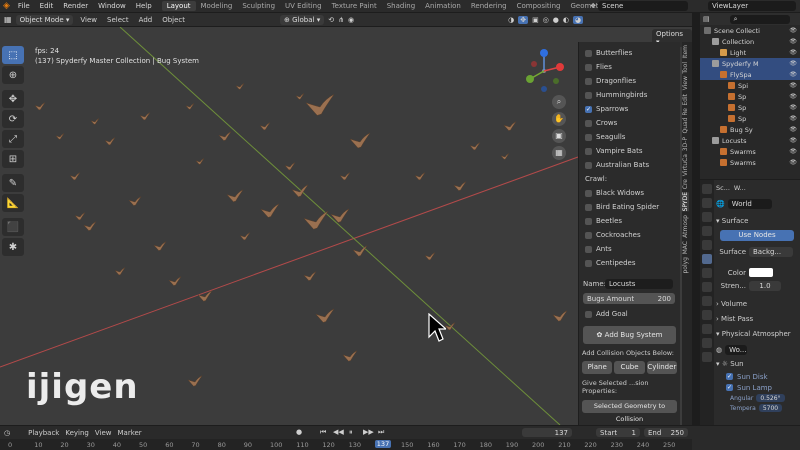 The width and height of the screenshot is (800, 450). Describe the element at coordinates (103, 433) in the screenshot. I see `timeline-view-menu: View` at that location.